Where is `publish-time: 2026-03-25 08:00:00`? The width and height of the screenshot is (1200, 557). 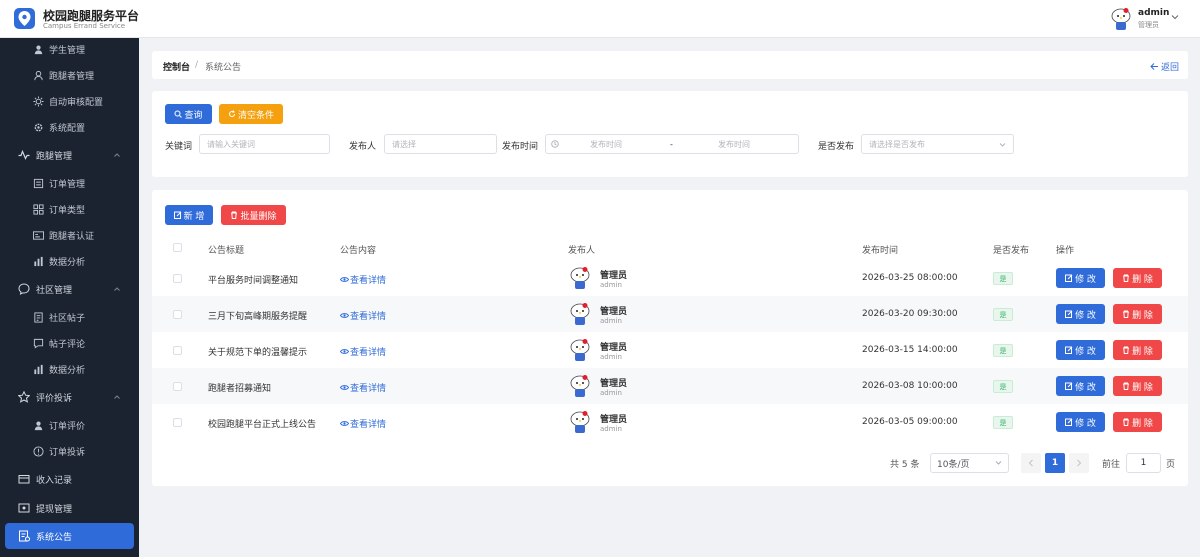 publish-time: 2026-03-25 08:00:00 is located at coordinates (910, 278).